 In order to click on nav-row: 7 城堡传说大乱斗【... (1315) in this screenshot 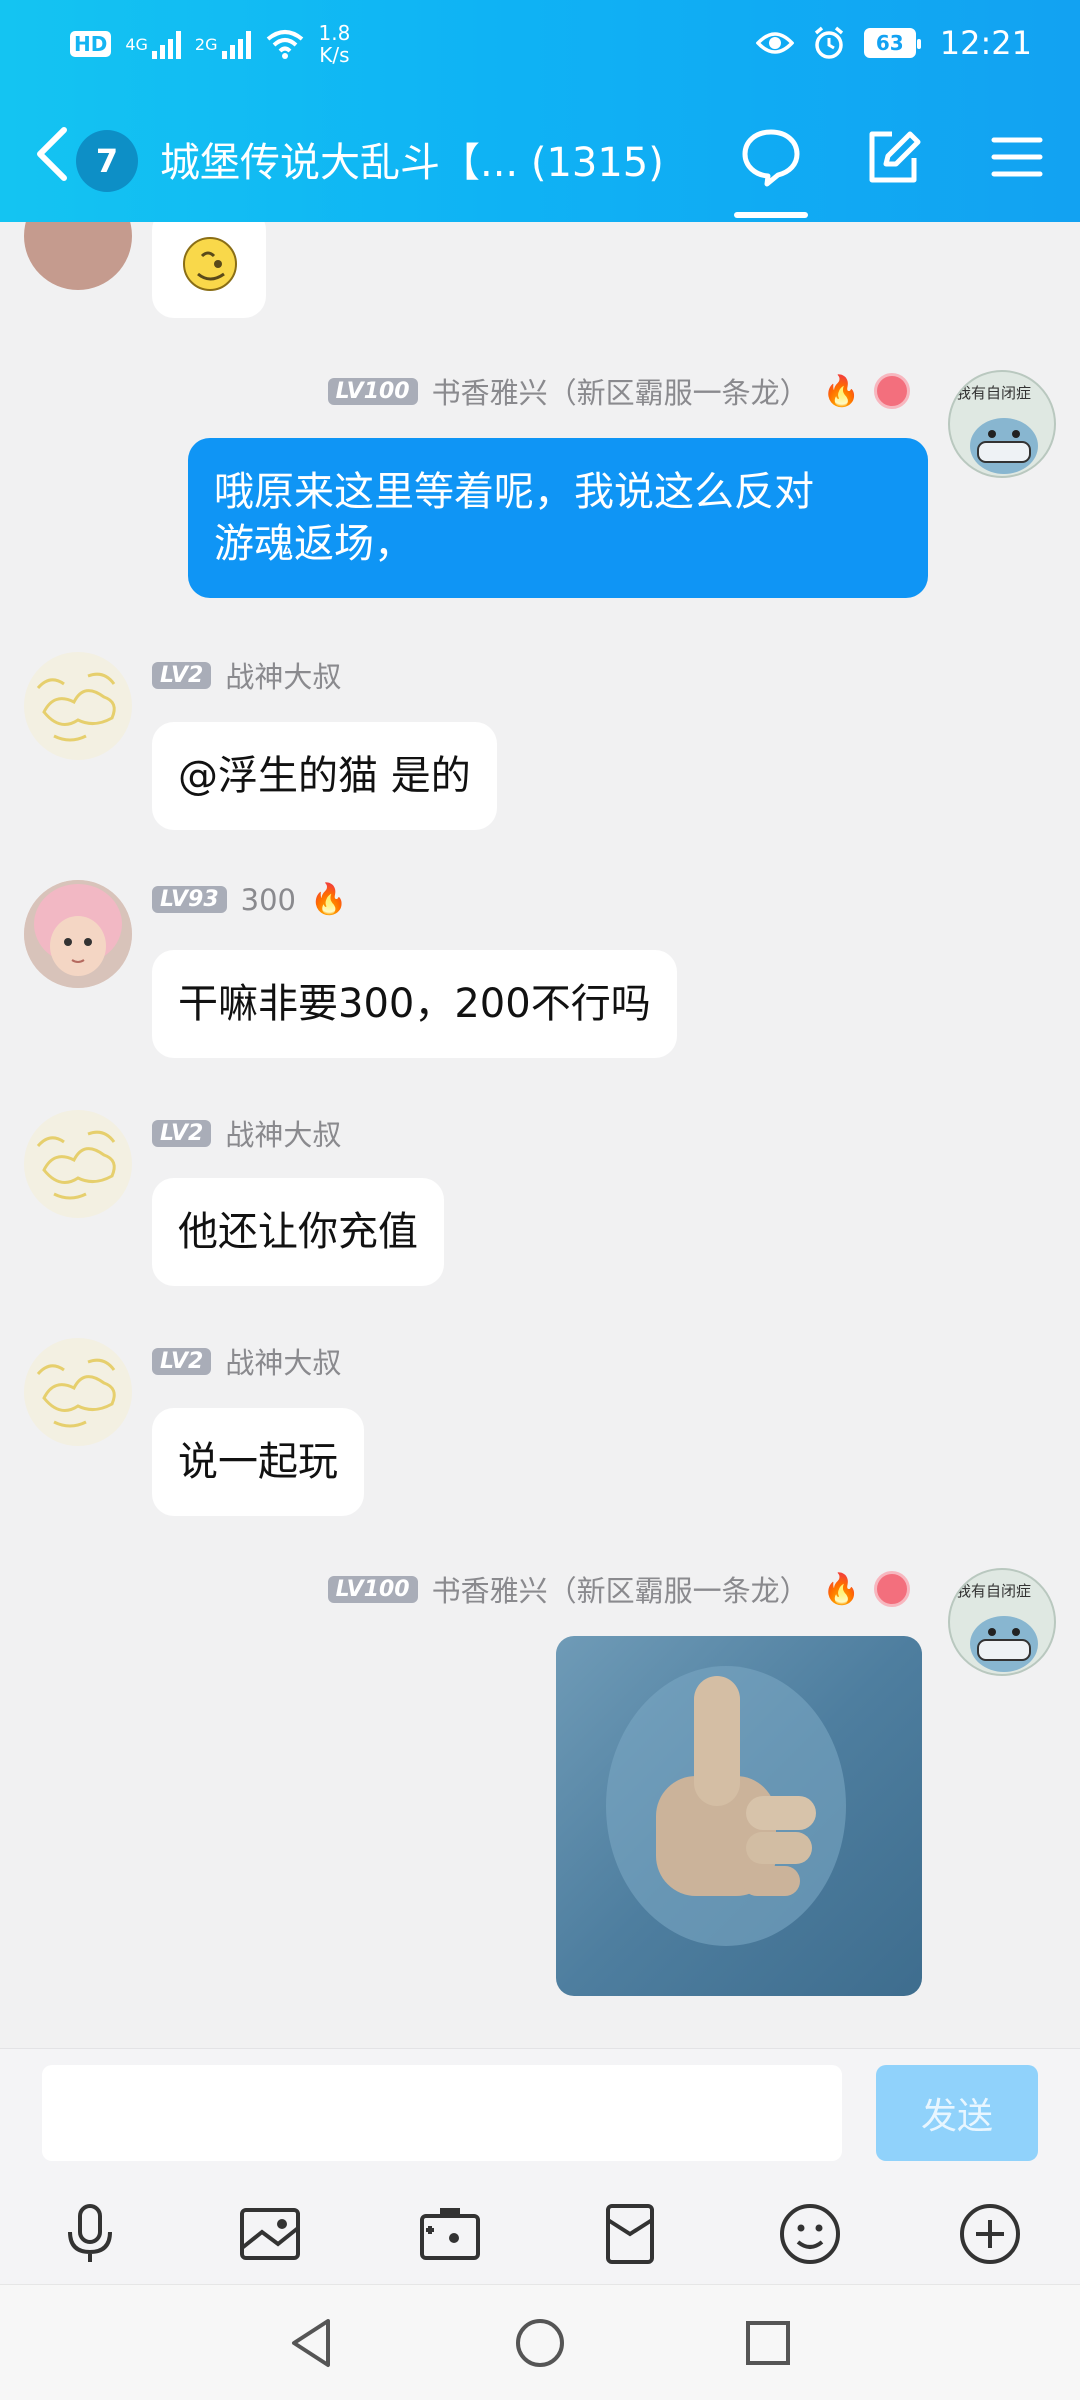, I will do `click(540, 164)`.